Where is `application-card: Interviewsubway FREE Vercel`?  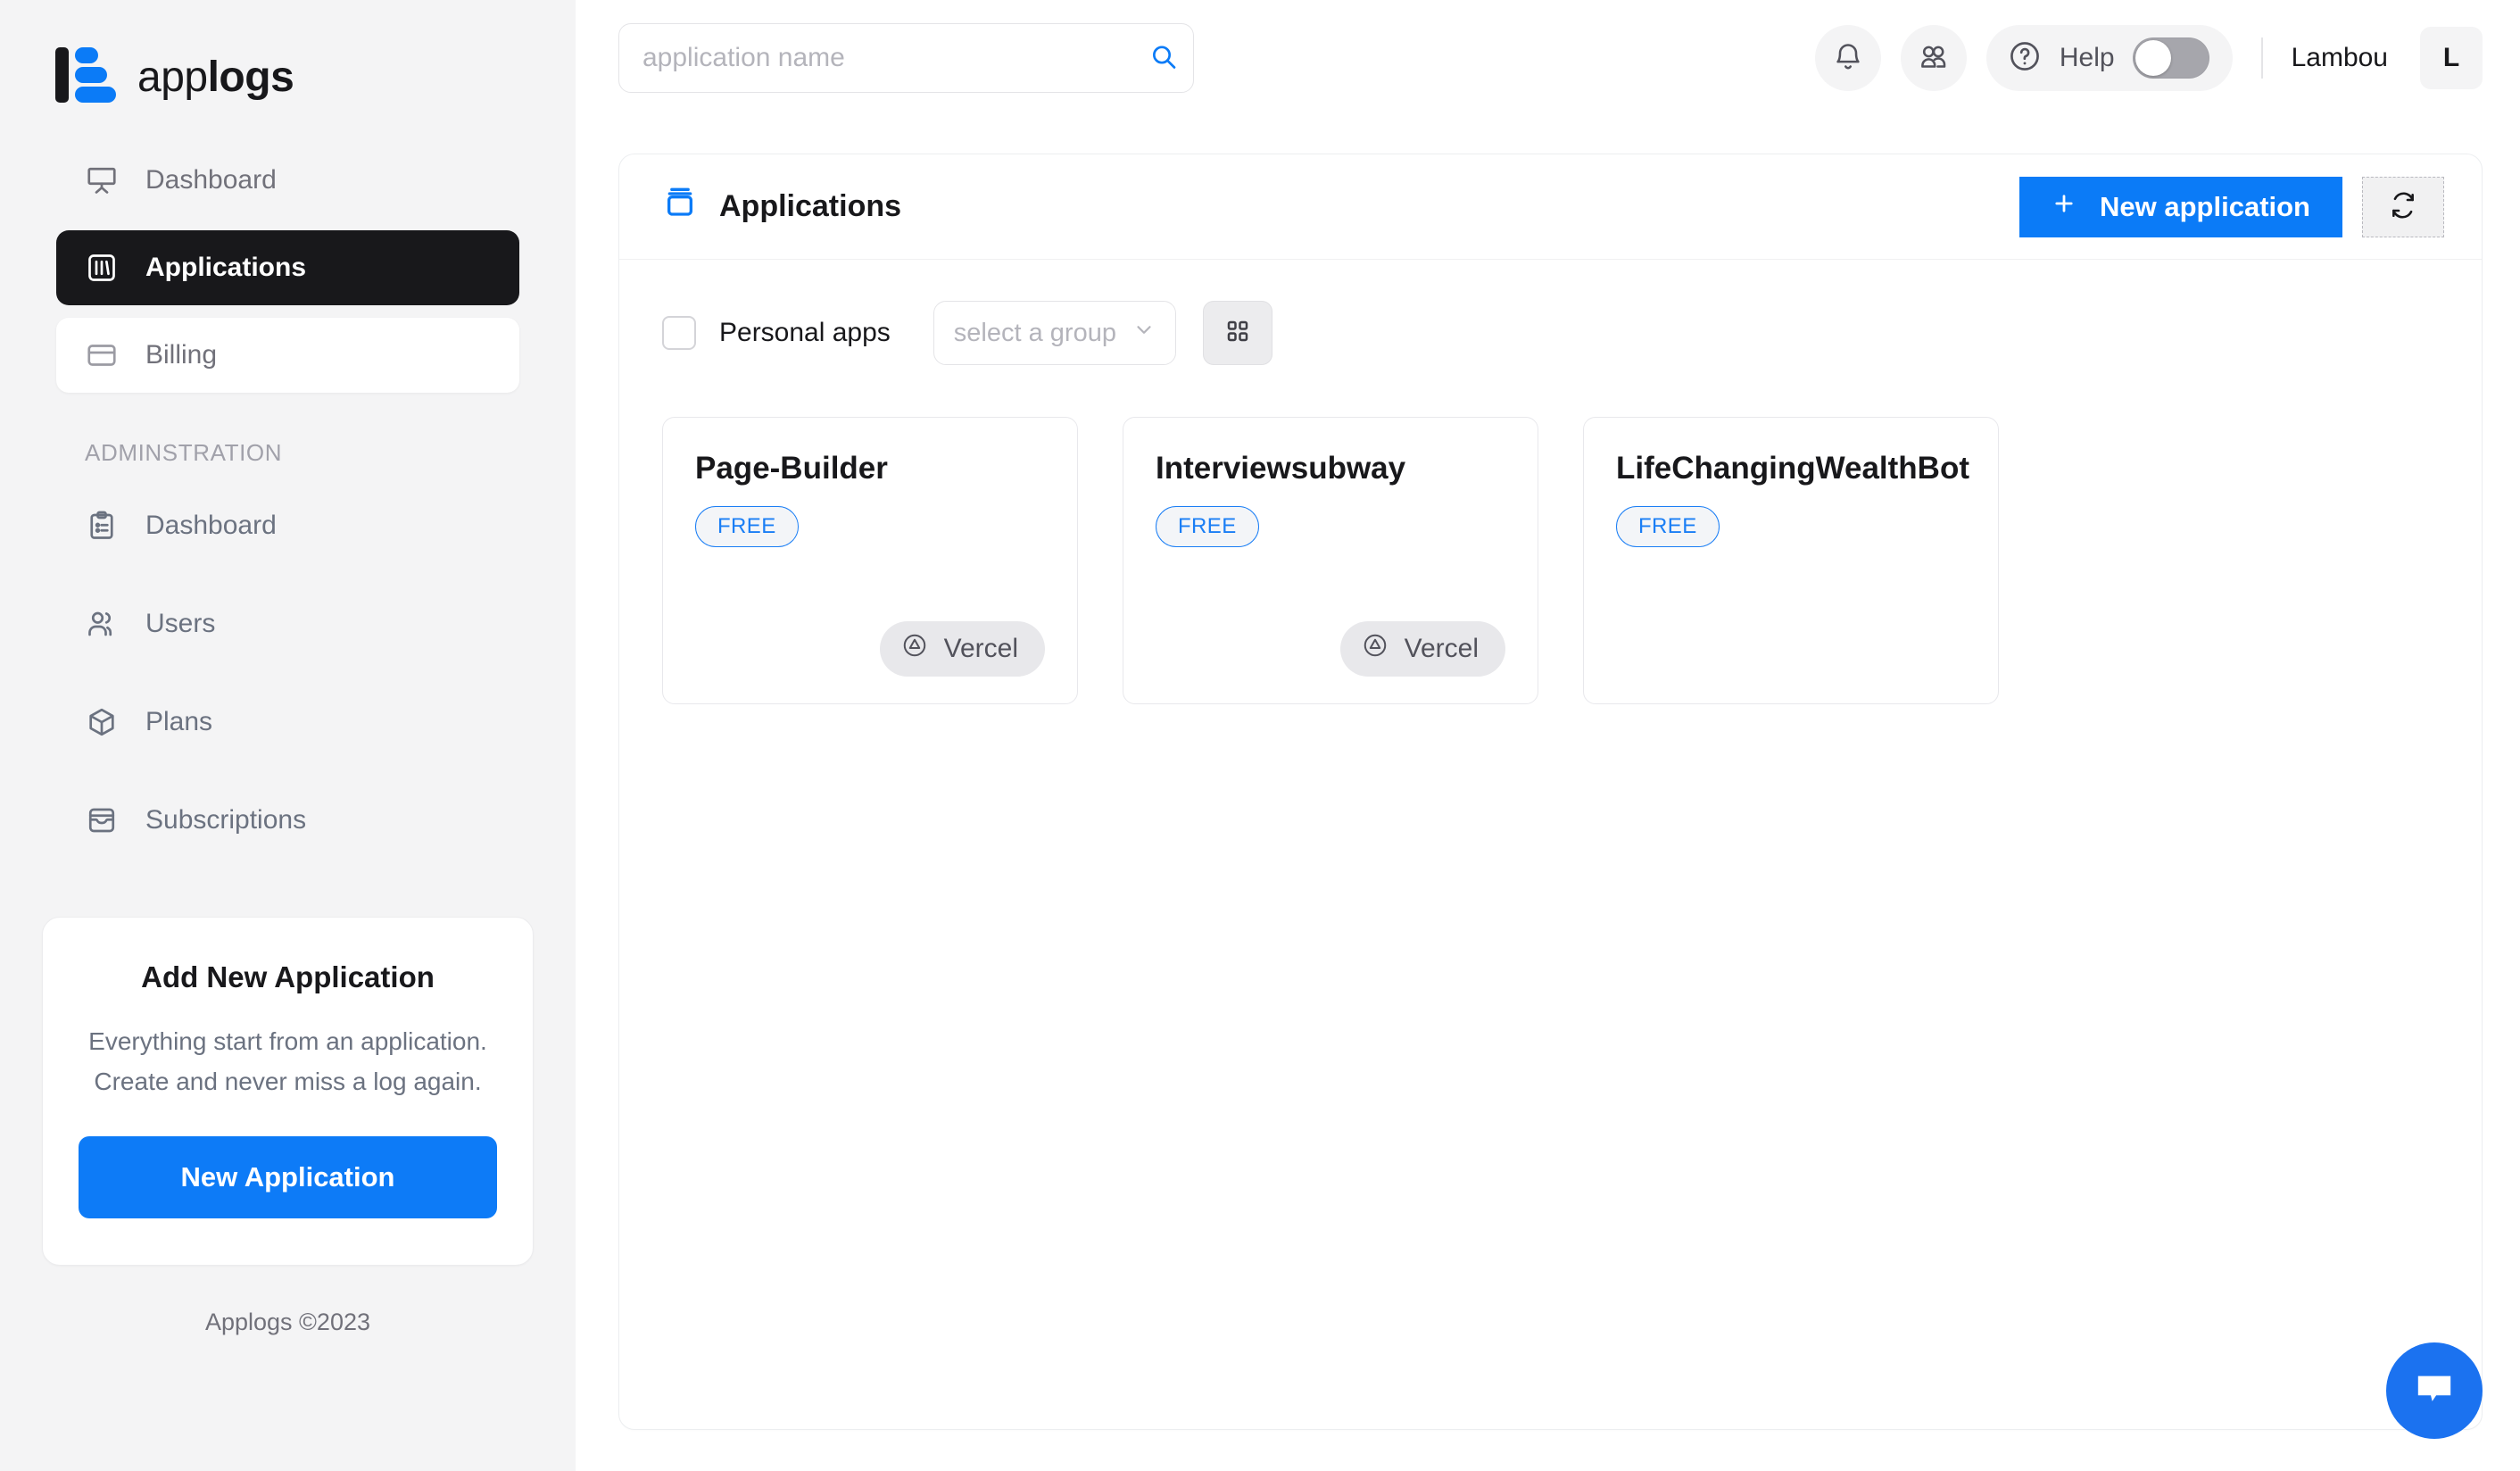 application-card: Interviewsubway FREE Vercel is located at coordinates (1330, 560).